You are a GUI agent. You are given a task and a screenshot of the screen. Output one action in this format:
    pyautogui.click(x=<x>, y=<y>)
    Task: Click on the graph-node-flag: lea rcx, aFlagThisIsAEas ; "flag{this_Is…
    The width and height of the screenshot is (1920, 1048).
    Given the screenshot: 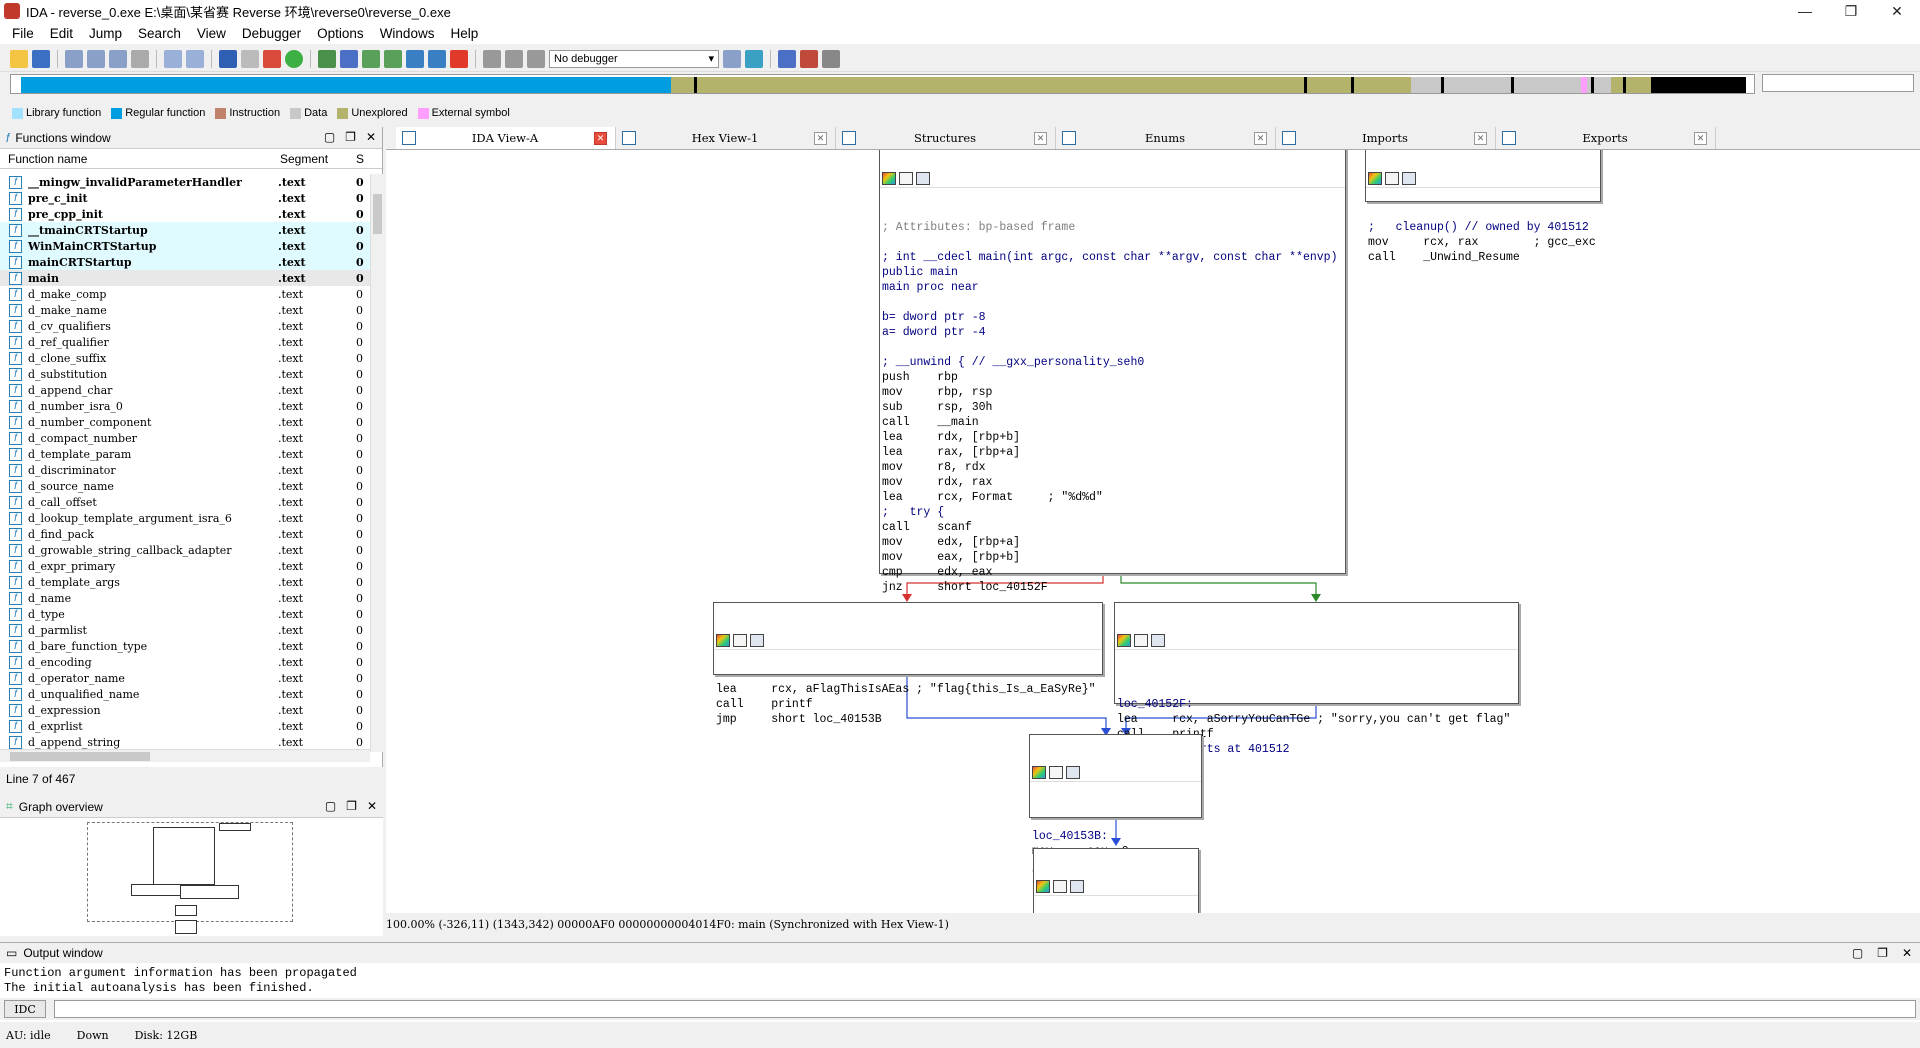 What is the action you would take?
    pyautogui.click(x=908, y=664)
    